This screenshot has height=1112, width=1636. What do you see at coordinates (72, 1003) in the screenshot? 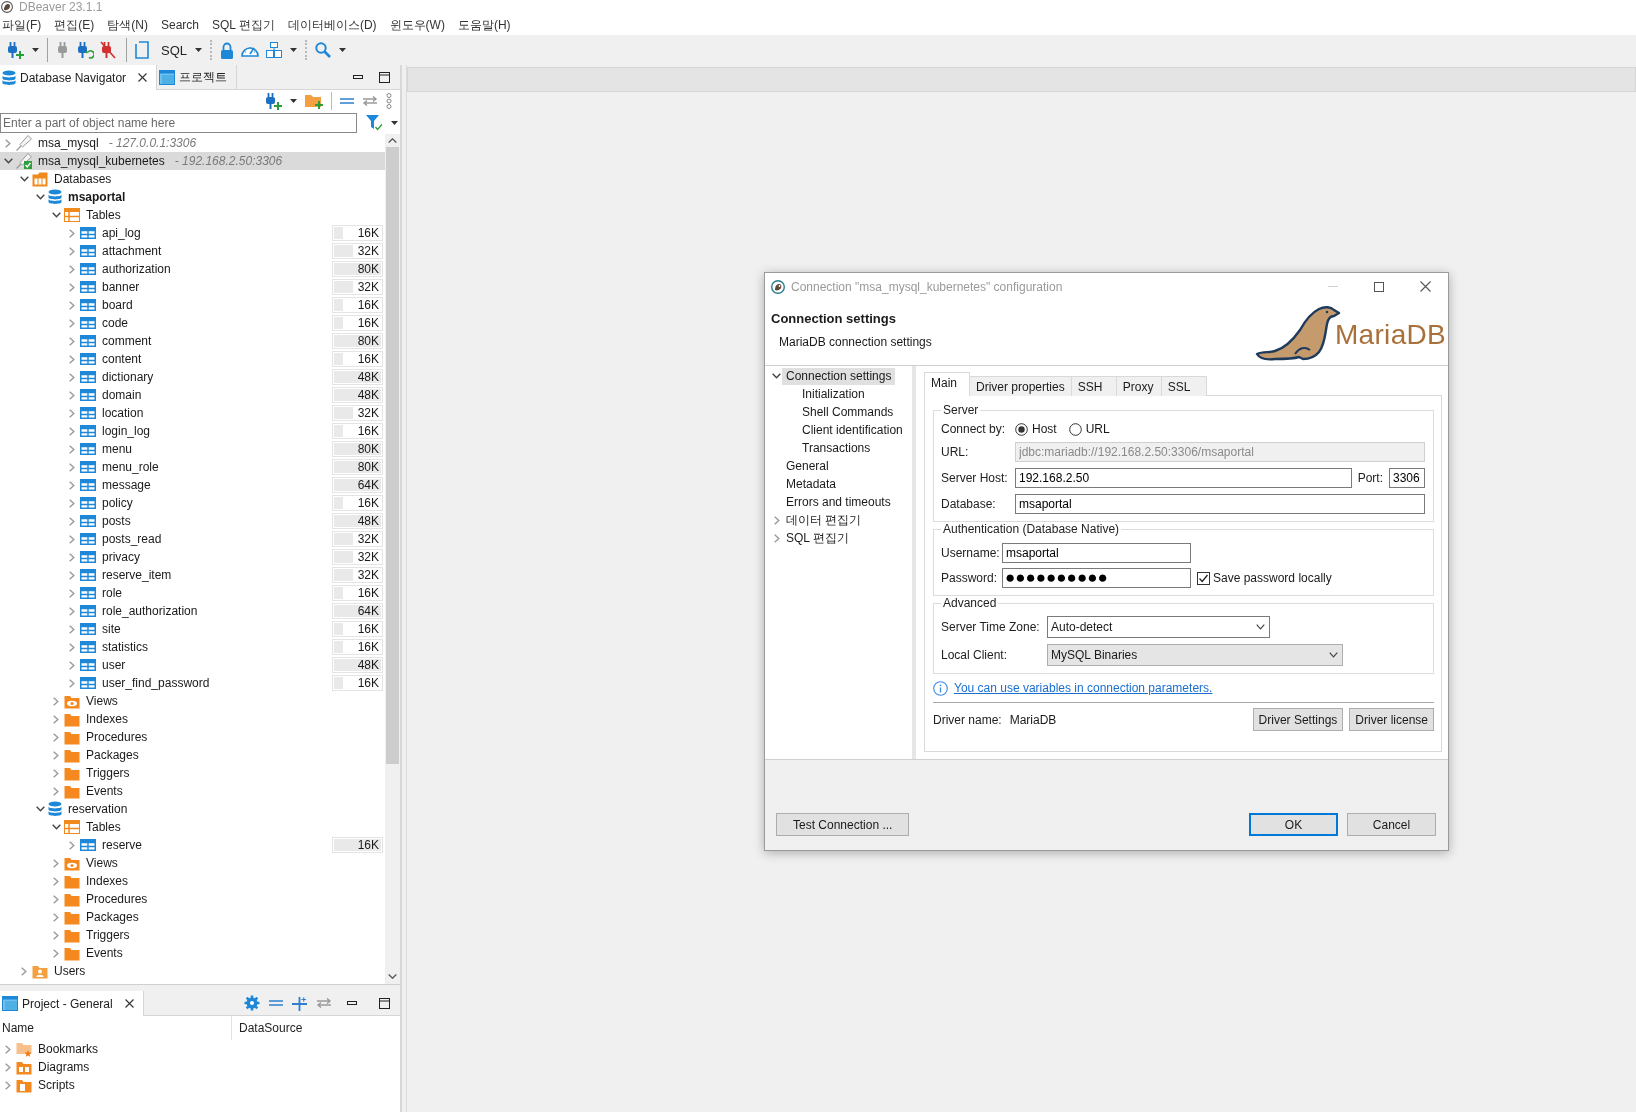
I see `panel-tab: Project - General` at bounding box center [72, 1003].